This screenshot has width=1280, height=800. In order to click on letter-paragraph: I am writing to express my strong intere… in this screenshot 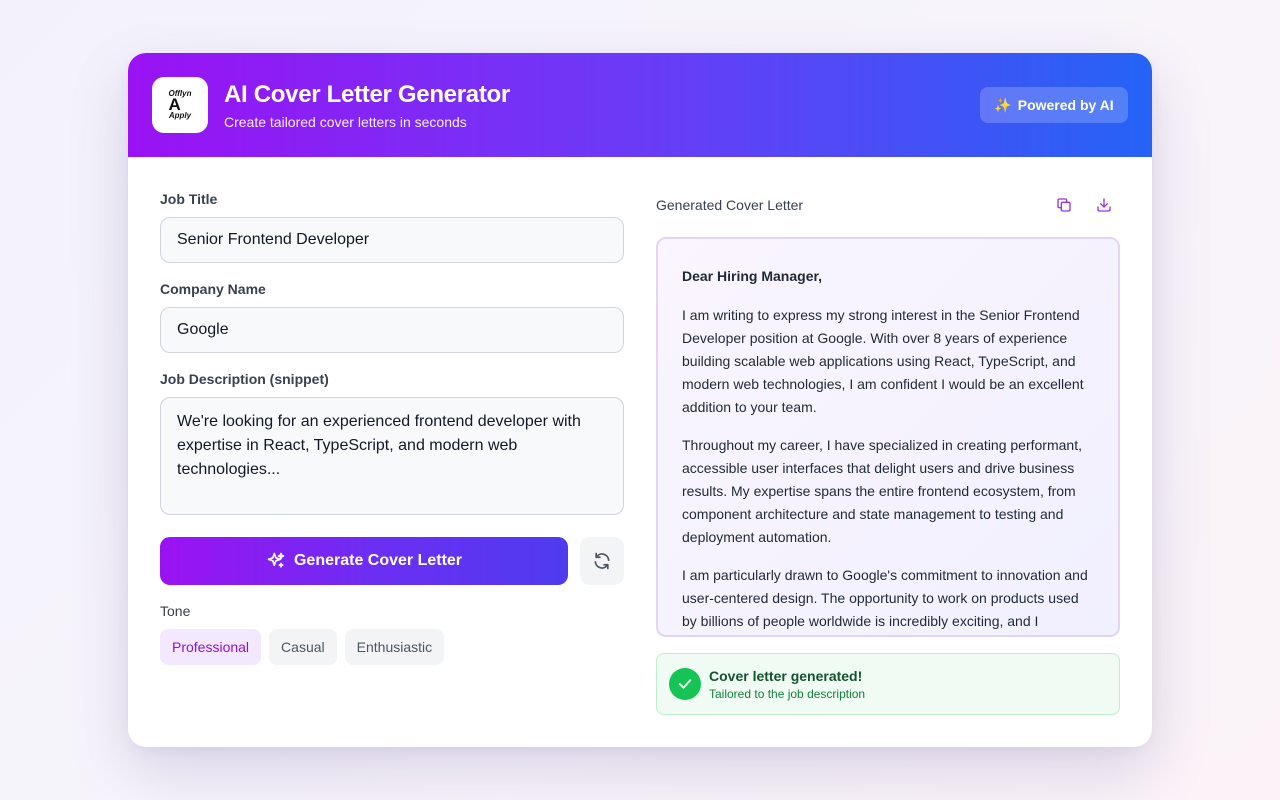, I will do `click(883, 361)`.